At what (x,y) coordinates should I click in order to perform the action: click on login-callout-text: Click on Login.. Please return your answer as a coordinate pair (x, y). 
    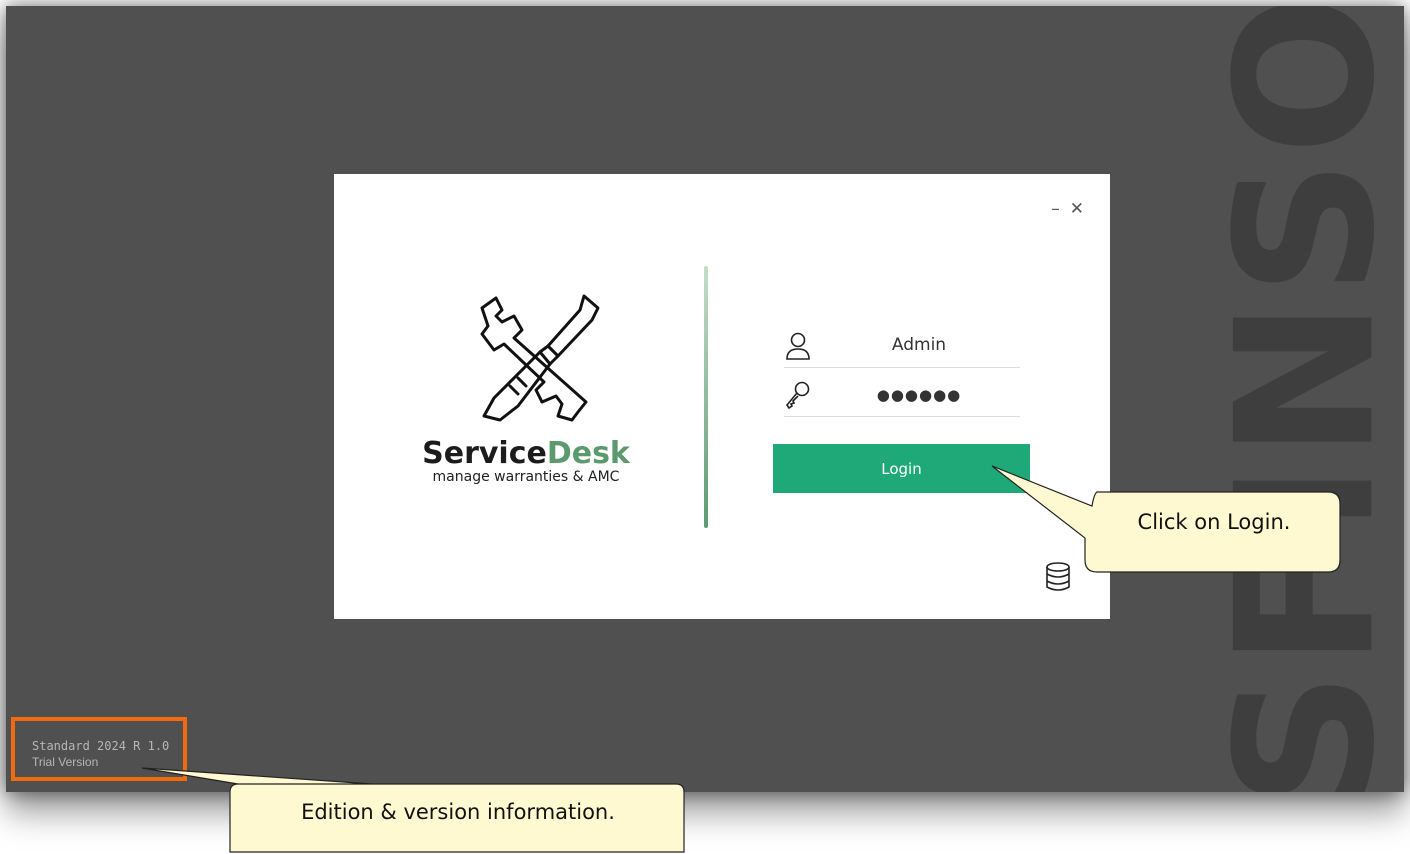
    Looking at the image, I should click on (1214, 522).